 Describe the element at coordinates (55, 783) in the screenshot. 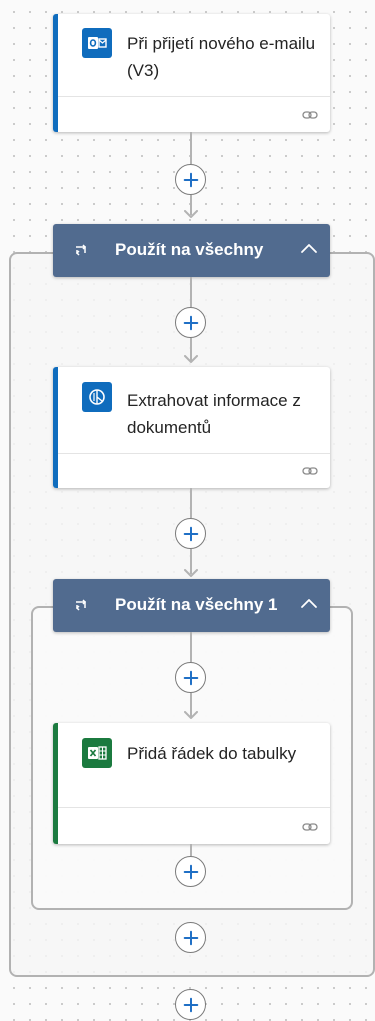

I see `excel-accent` at that location.